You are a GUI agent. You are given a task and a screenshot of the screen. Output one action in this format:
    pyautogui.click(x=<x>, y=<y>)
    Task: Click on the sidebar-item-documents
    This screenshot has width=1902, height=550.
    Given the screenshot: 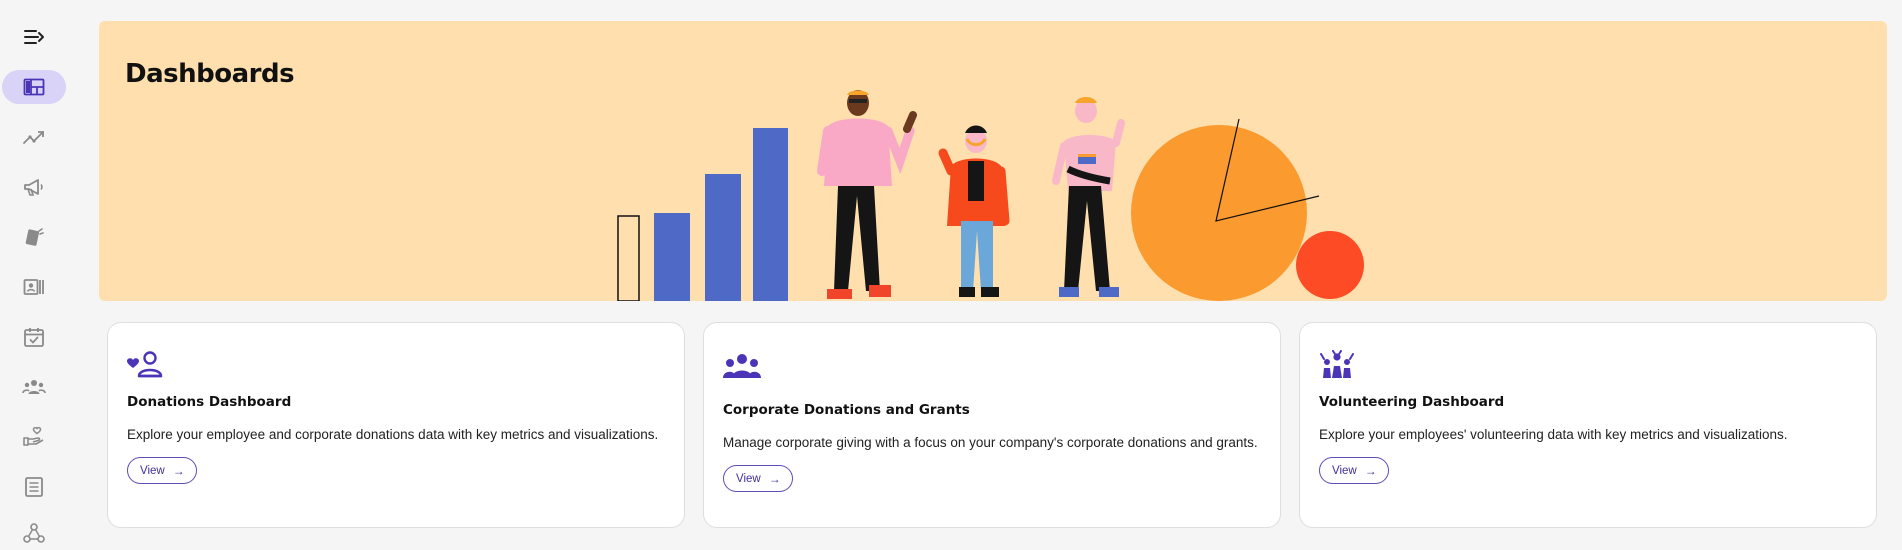 What is the action you would take?
    pyautogui.click(x=34, y=487)
    